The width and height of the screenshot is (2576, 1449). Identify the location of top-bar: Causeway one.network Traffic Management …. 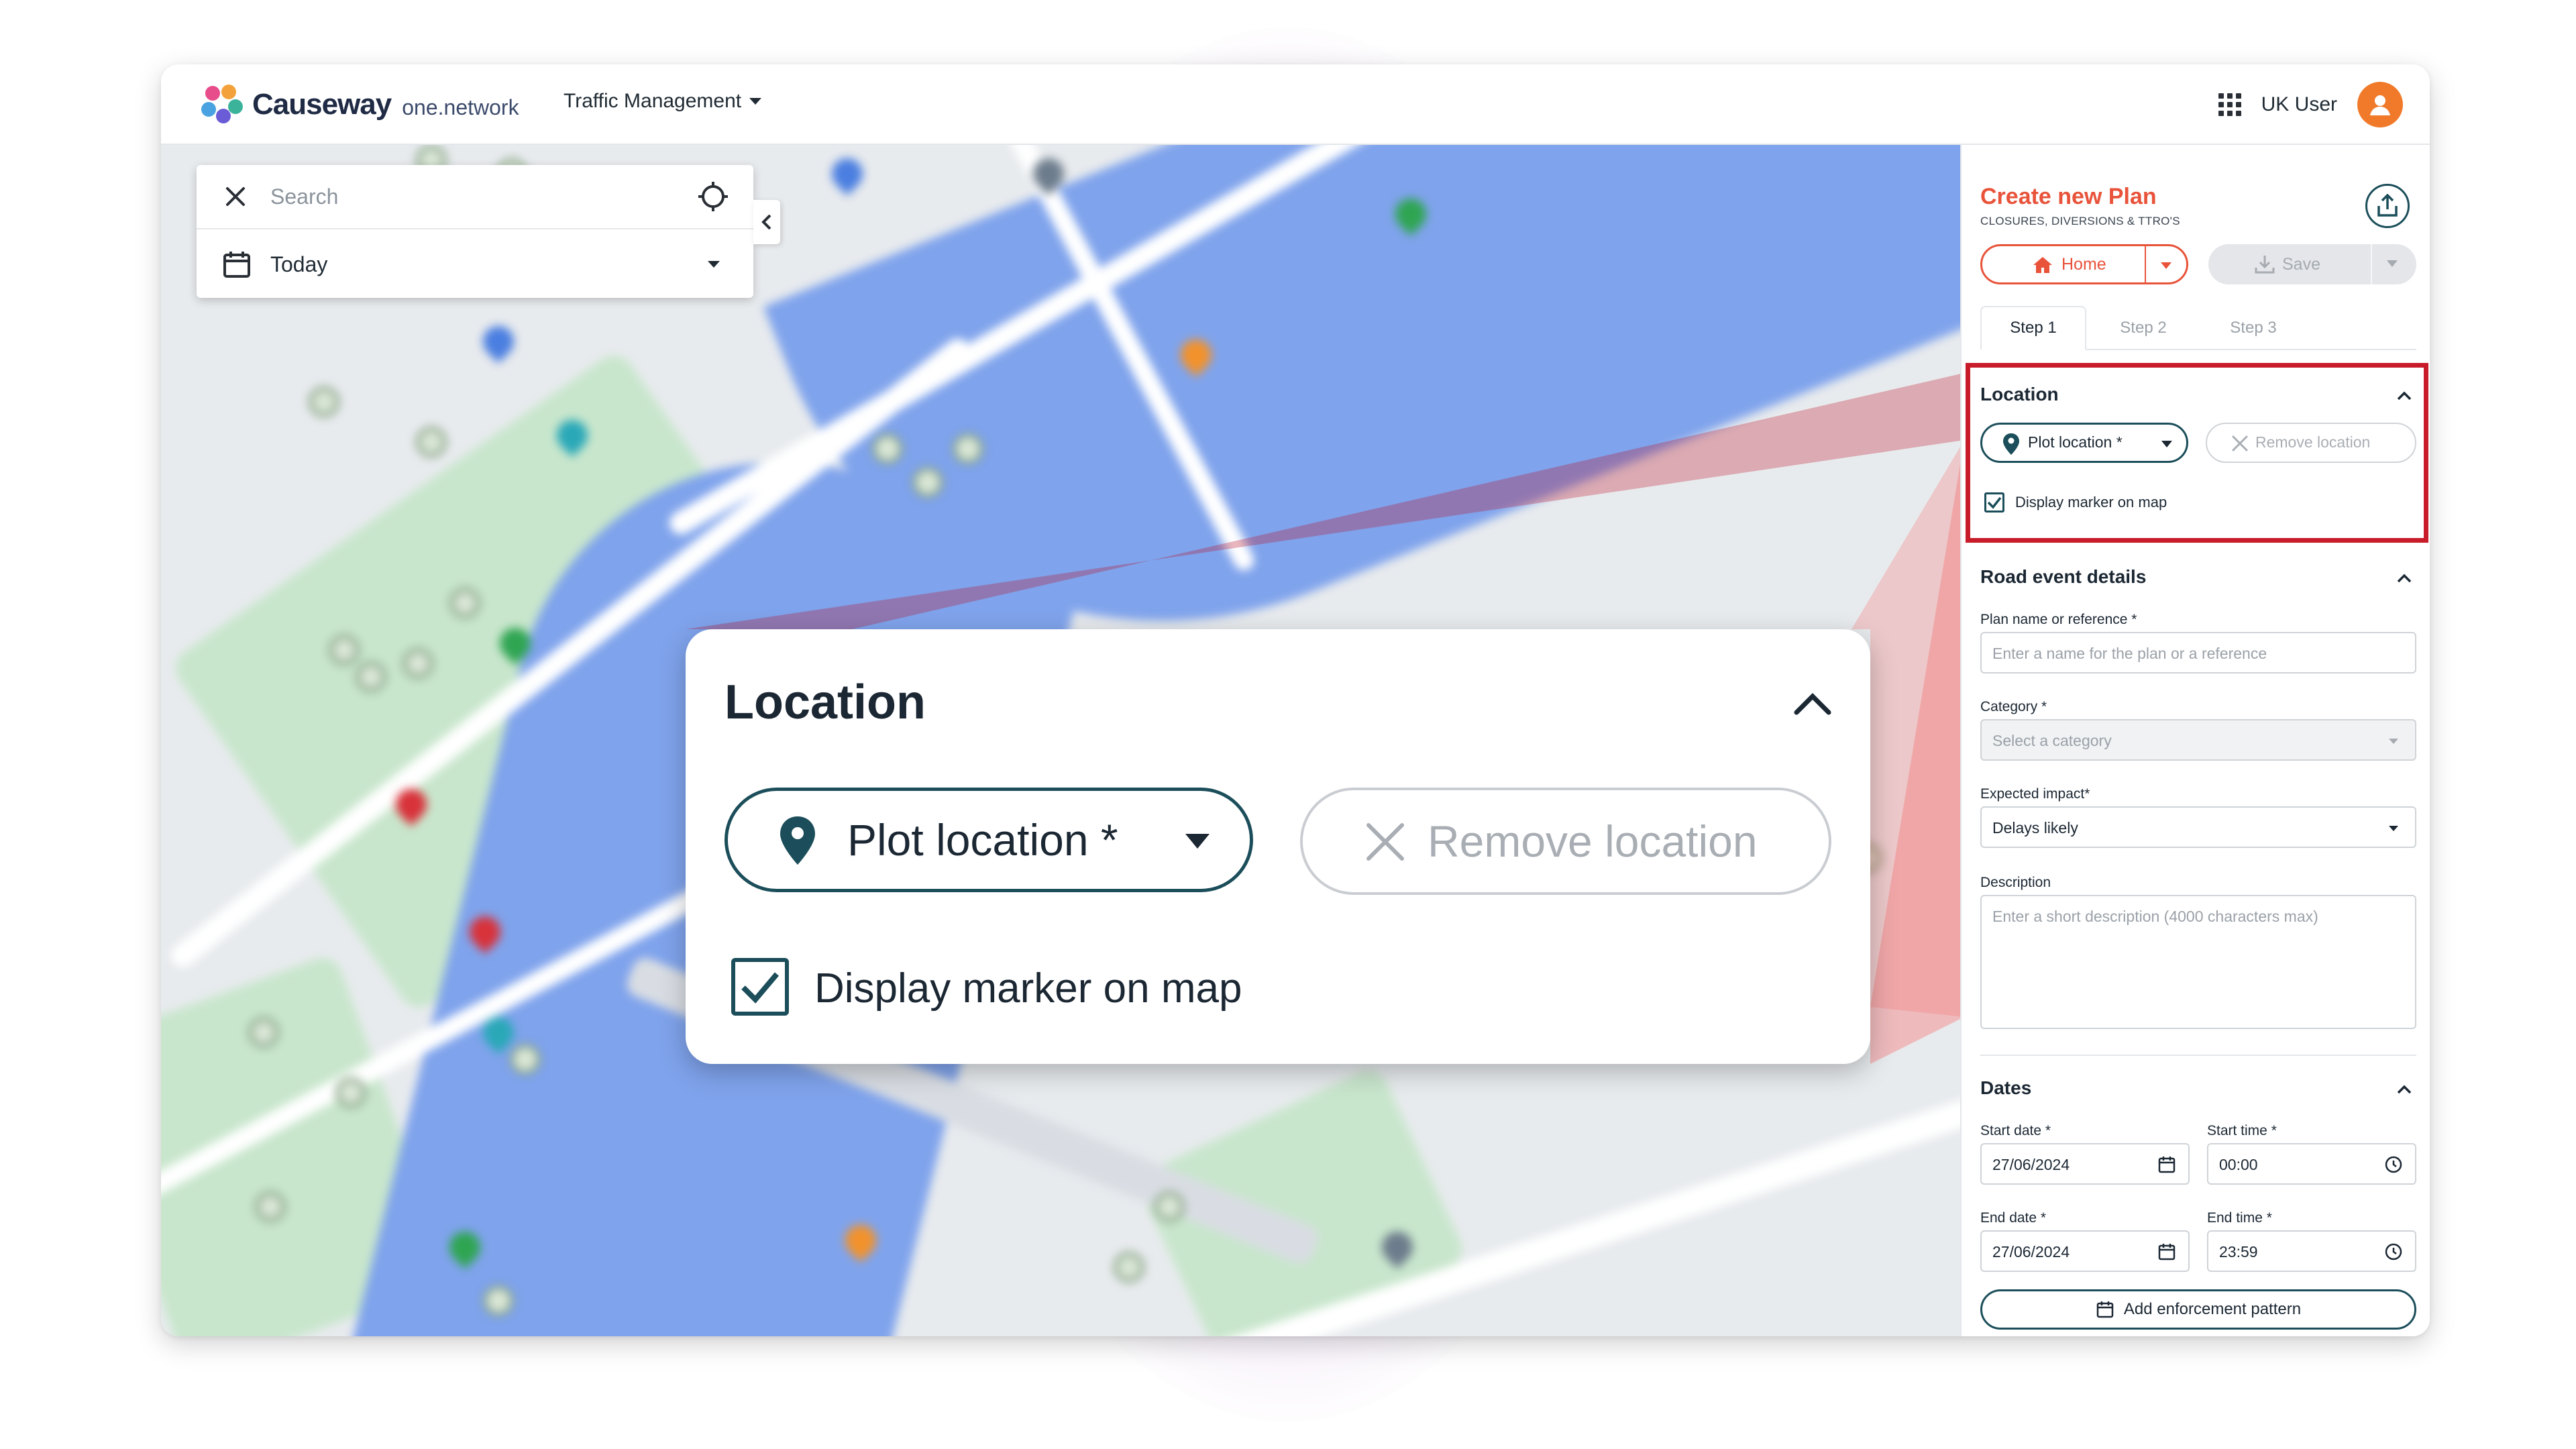
(1295, 104).